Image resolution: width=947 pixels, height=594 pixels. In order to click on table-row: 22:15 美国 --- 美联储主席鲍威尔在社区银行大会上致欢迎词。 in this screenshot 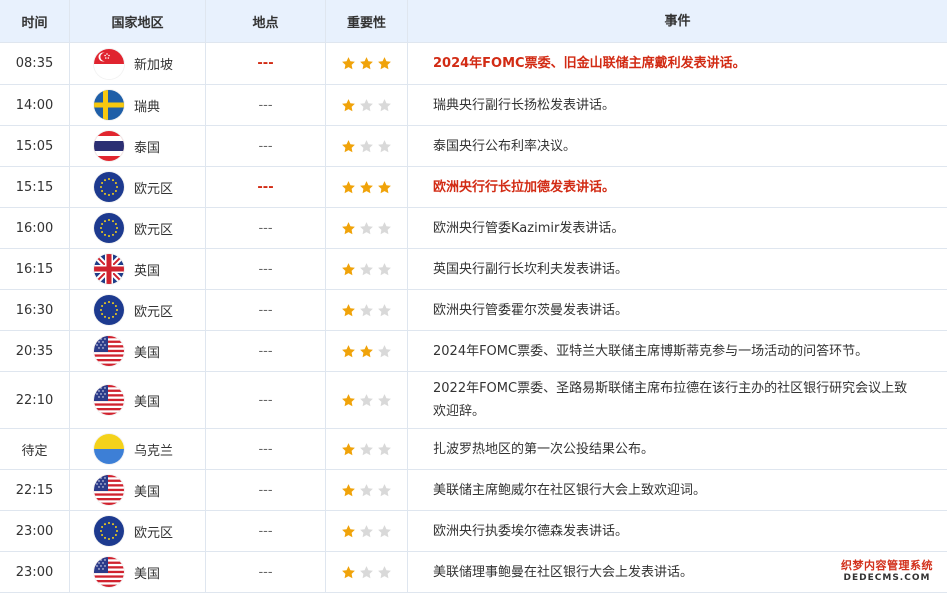, I will do `click(473, 490)`.